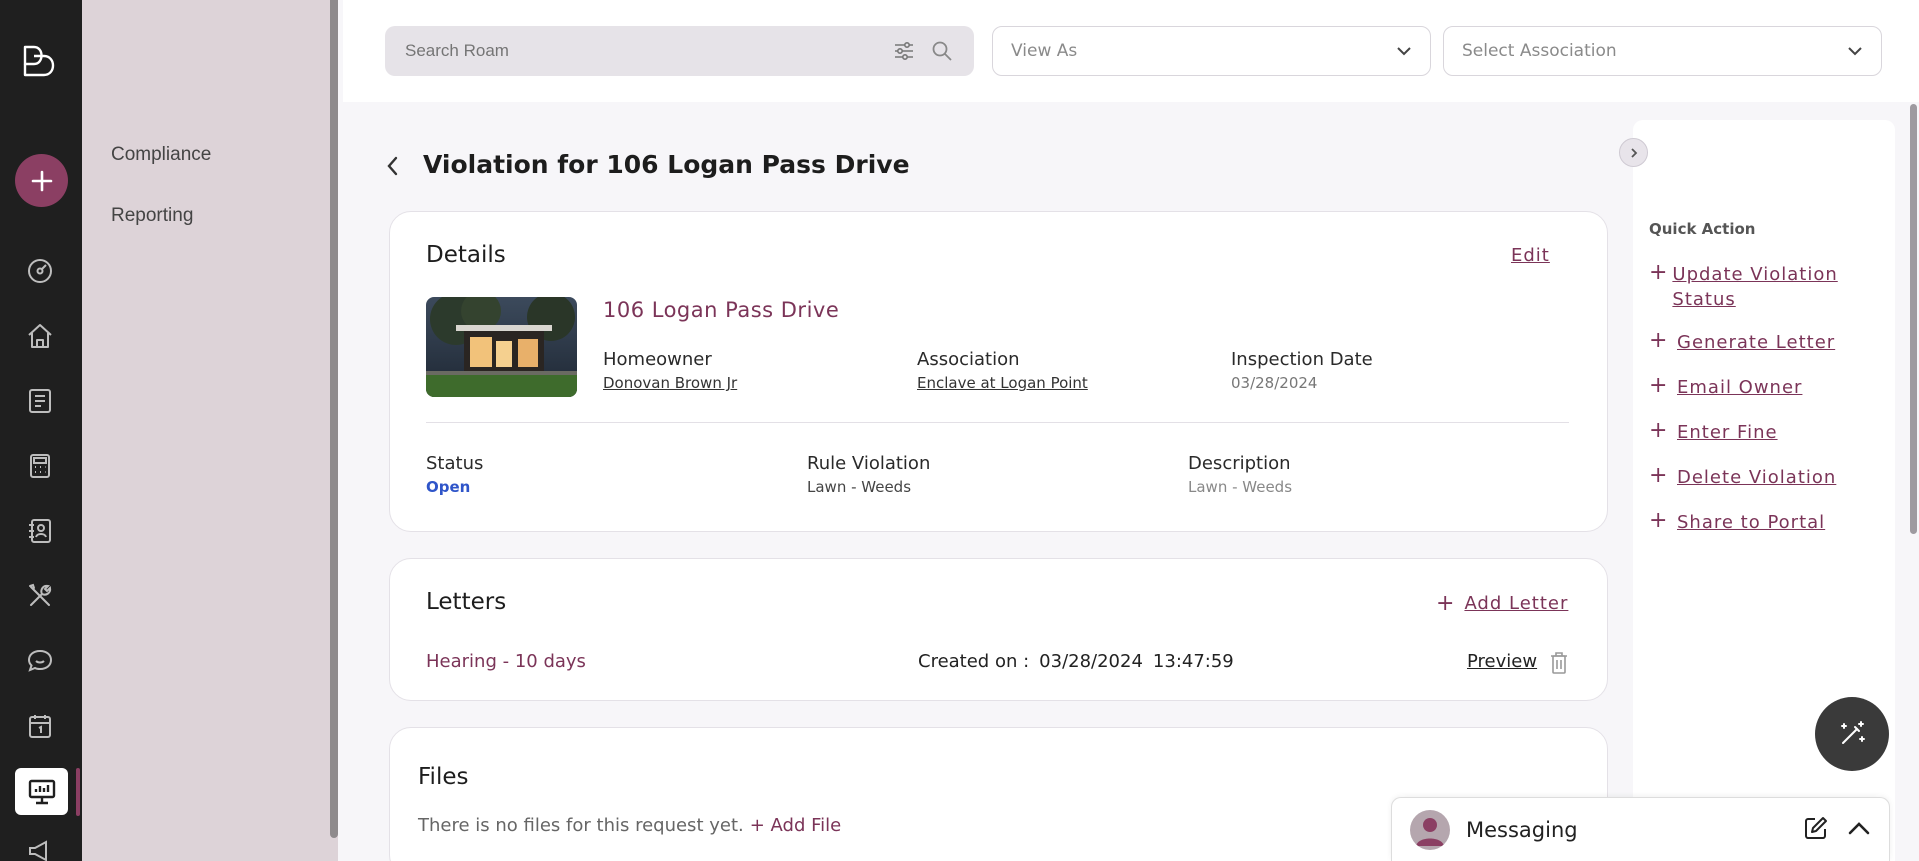 The height and width of the screenshot is (861, 1919). I want to click on calendar-icon, so click(40, 726).